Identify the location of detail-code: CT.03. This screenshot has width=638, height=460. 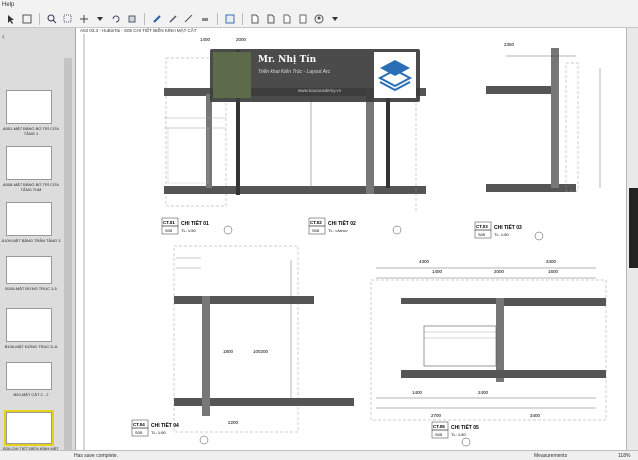
(482, 226).